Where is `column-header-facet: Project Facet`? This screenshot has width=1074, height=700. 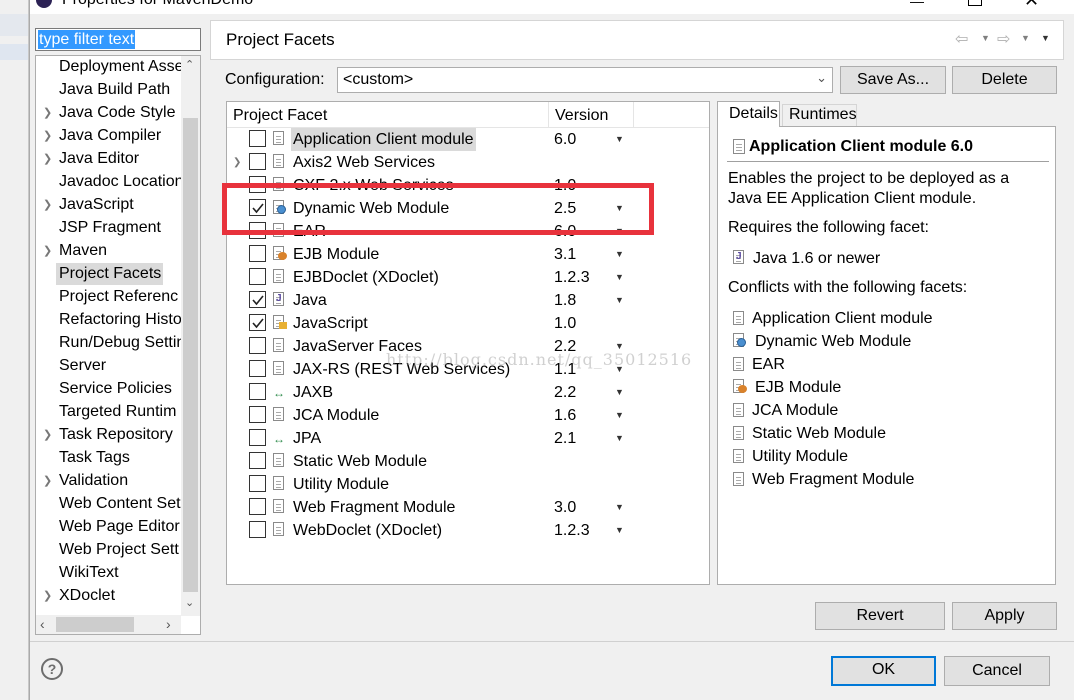 column-header-facet: Project Facet is located at coordinates (280, 116).